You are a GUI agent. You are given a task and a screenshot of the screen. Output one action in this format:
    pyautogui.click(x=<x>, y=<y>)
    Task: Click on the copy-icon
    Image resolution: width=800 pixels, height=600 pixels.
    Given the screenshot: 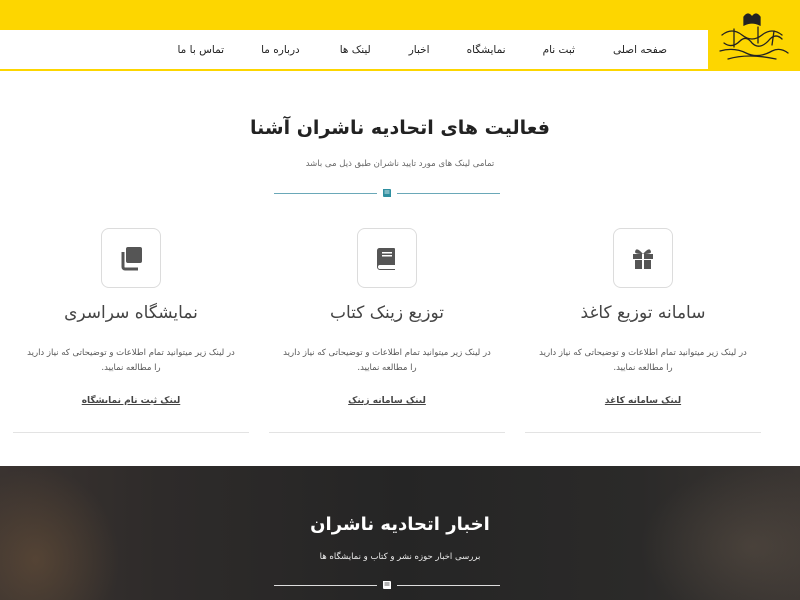 What is the action you would take?
    pyautogui.click(x=131, y=259)
    